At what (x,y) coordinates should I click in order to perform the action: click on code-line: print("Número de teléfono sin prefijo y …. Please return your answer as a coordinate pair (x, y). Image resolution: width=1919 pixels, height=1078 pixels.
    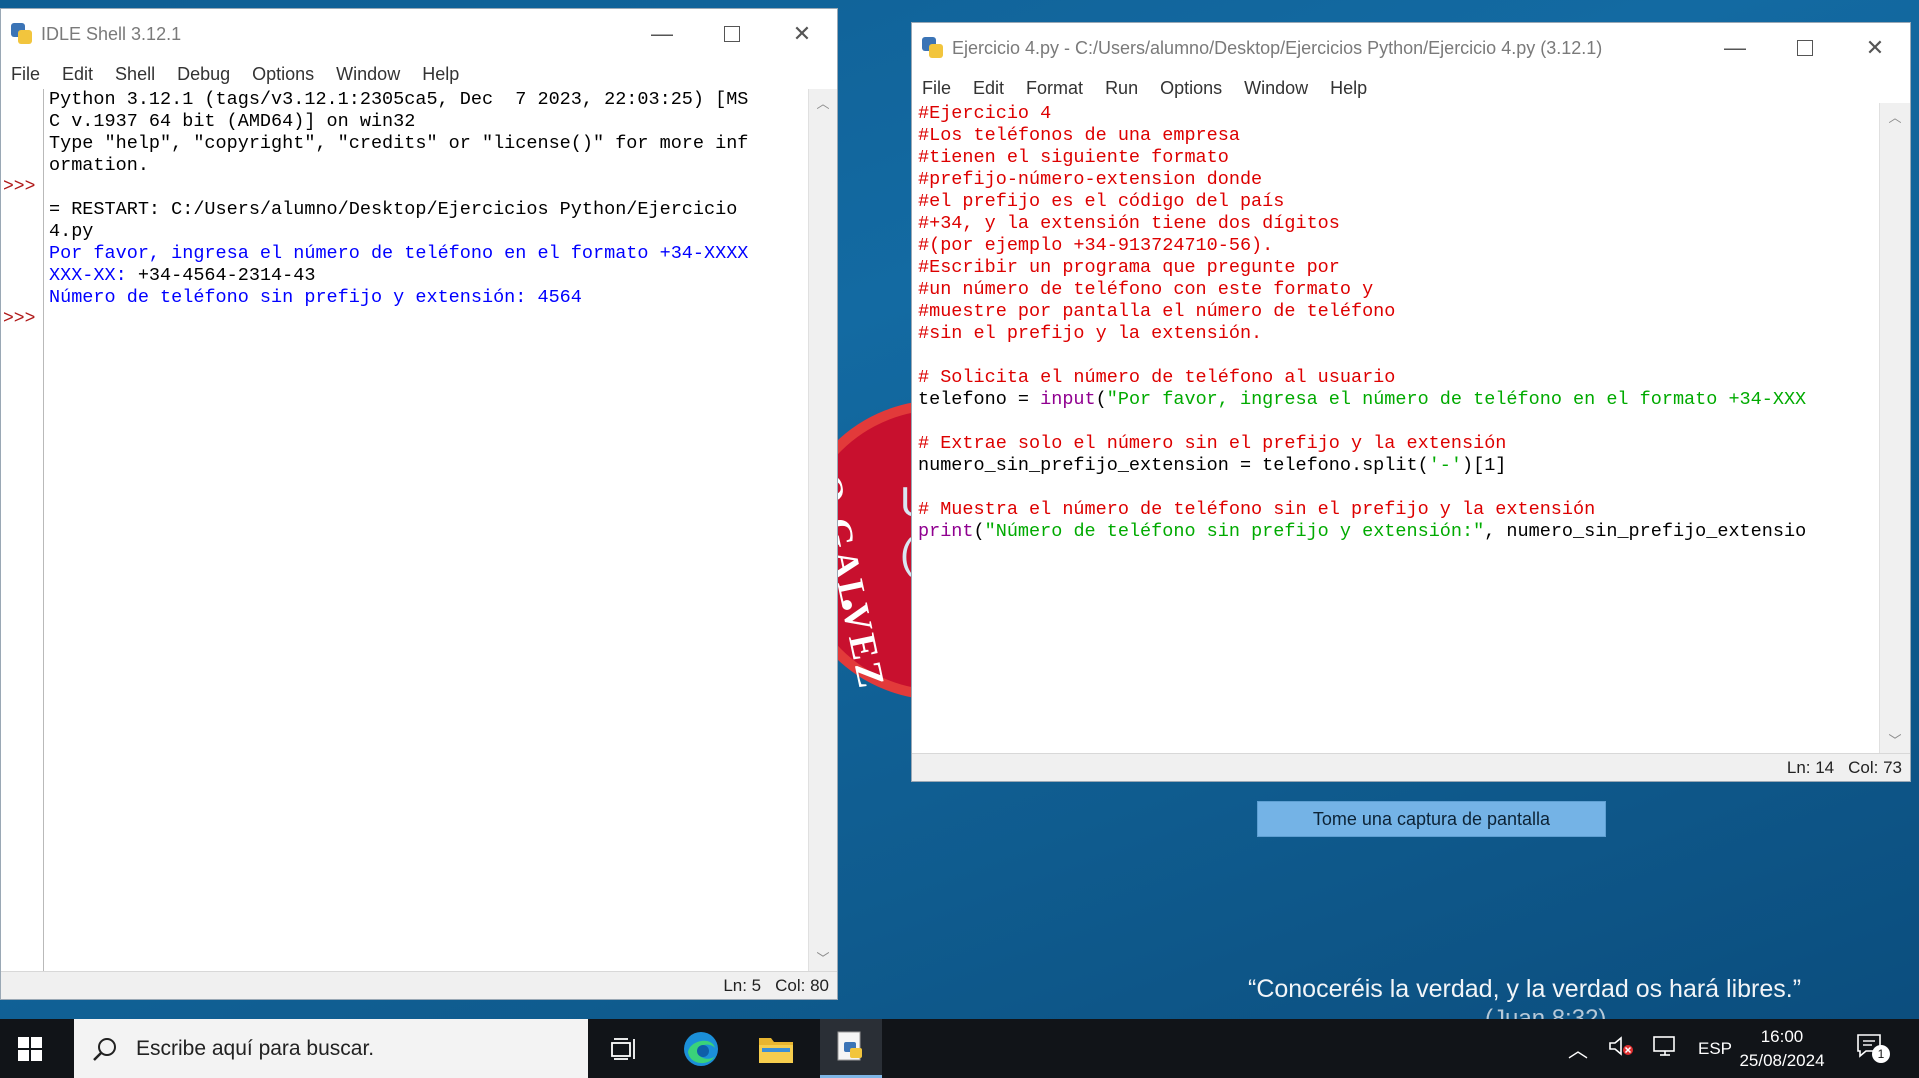
    Looking at the image, I should click on (1399, 532).